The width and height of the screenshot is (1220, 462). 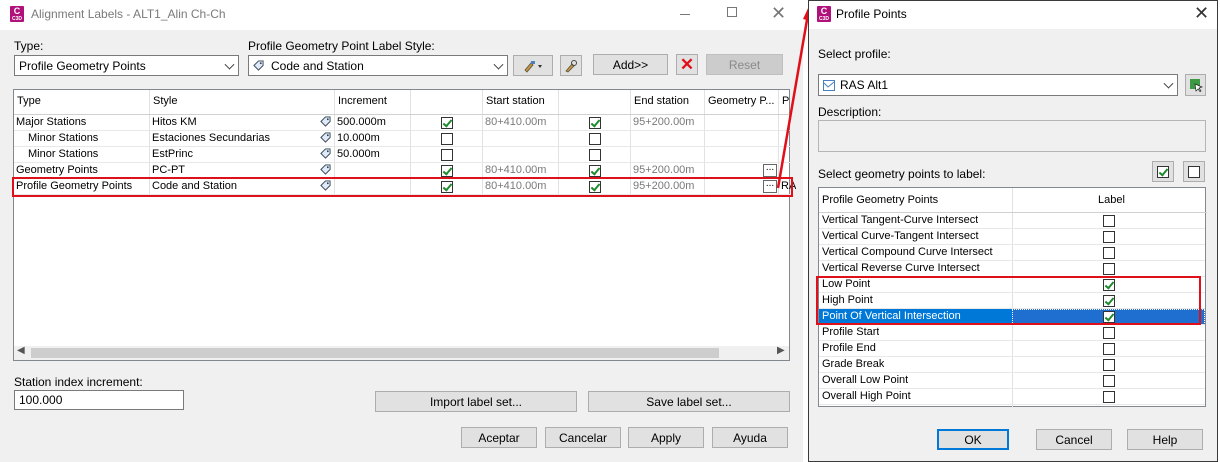 What do you see at coordinates (583, 437) in the screenshot?
I see `cancel-button: Cancelar` at bounding box center [583, 437].